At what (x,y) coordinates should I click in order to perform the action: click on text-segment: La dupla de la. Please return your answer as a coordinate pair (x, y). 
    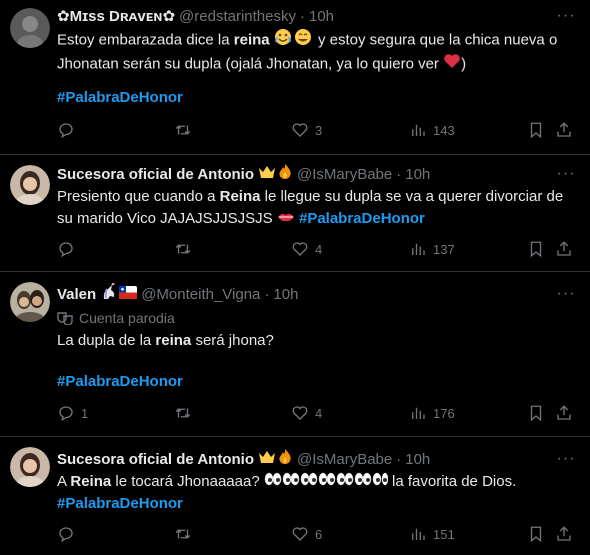
    Looking at the image, I should click on (106, 340).